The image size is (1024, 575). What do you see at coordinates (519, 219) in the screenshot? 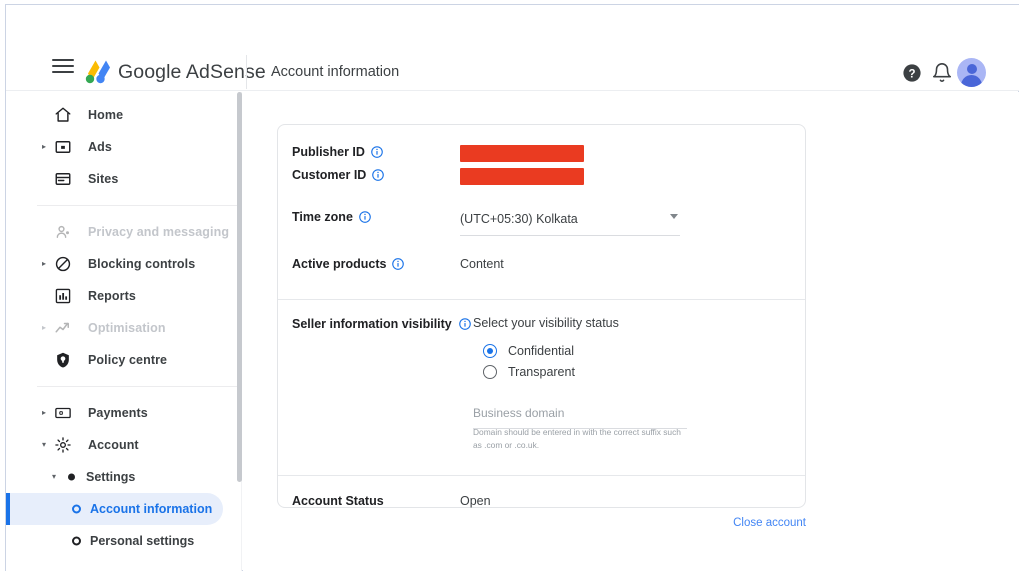
I see `time-zone-value: (UTC+05:30) Kolkata` at bounding box center [519, 219].